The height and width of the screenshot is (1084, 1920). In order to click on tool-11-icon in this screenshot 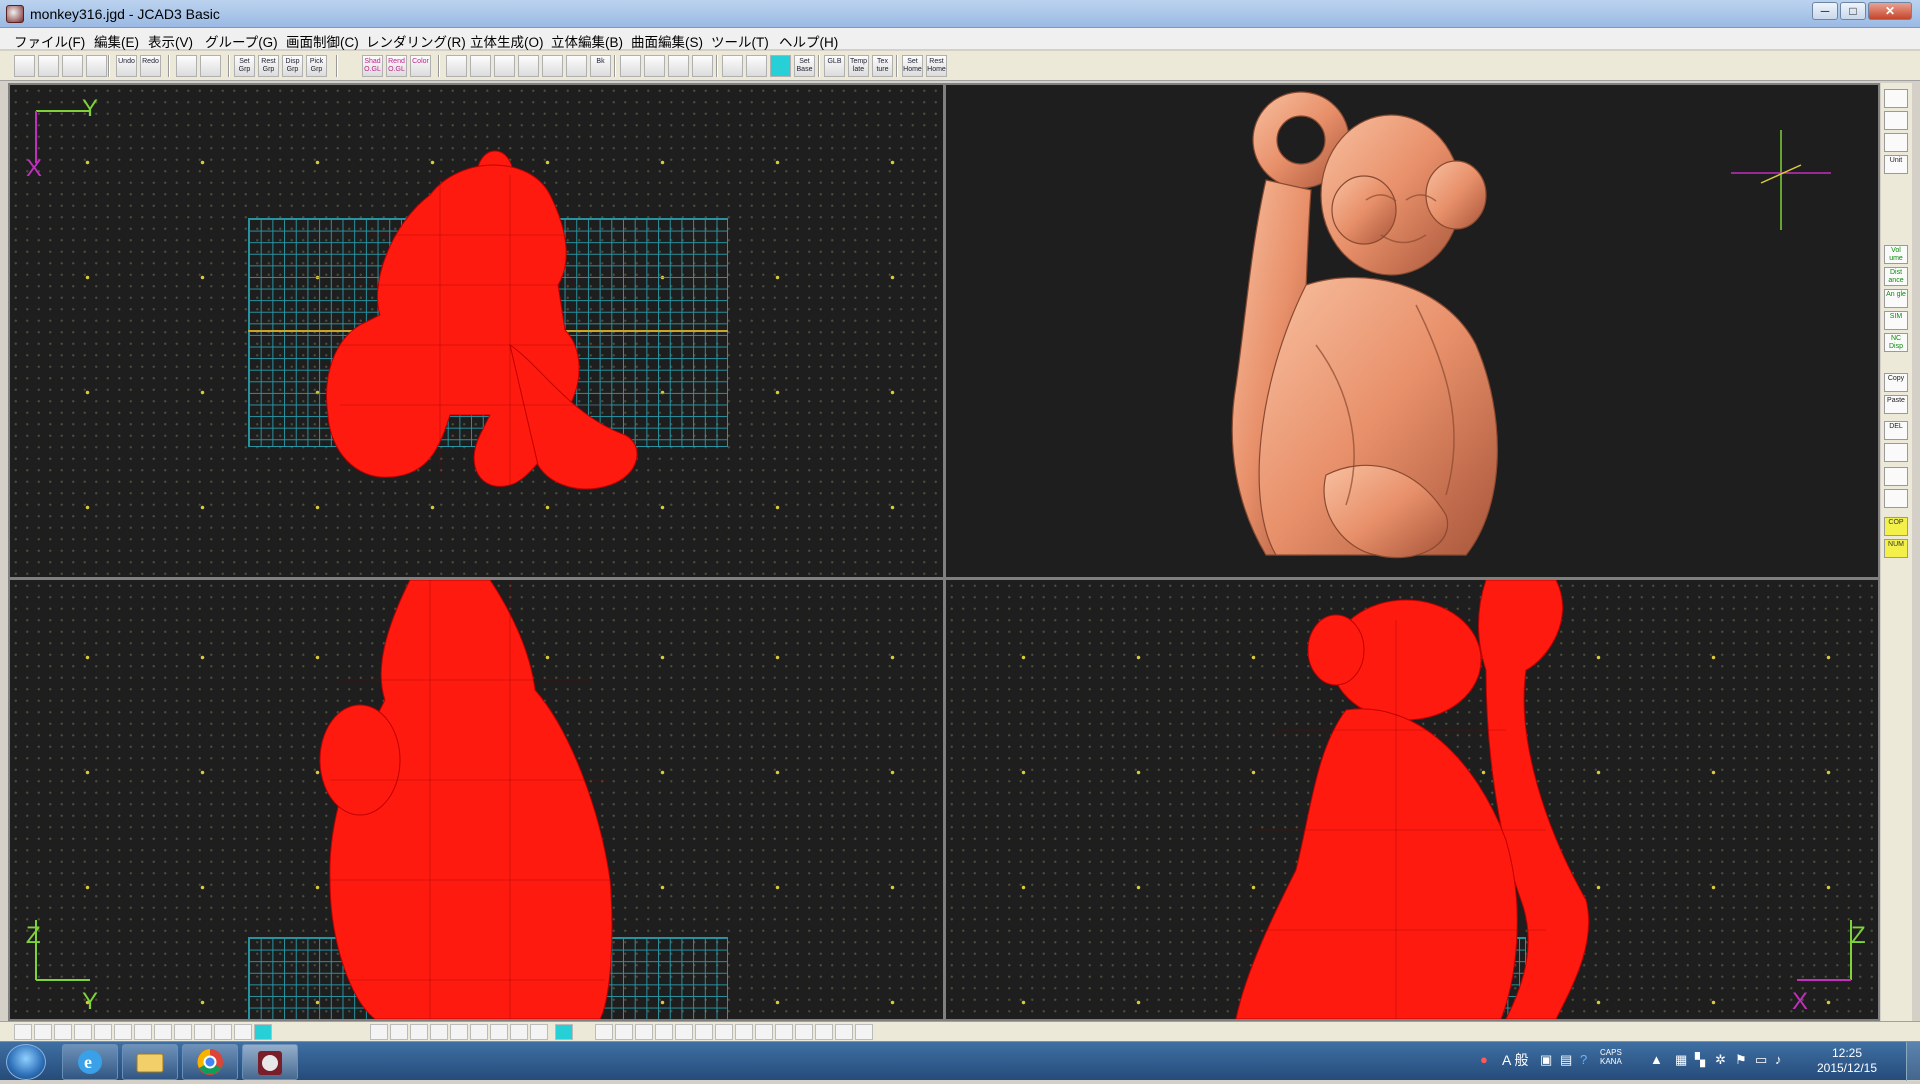, I will do `click(223, 1032)`.